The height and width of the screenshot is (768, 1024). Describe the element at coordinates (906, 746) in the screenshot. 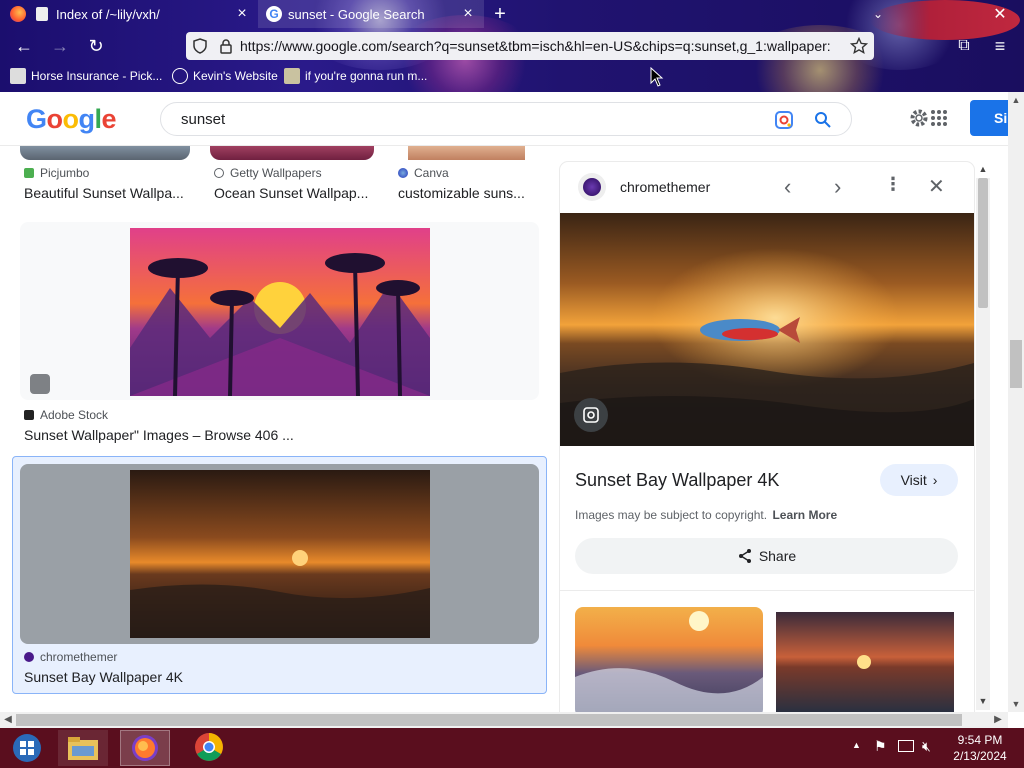

I see `network-icon` at that location.